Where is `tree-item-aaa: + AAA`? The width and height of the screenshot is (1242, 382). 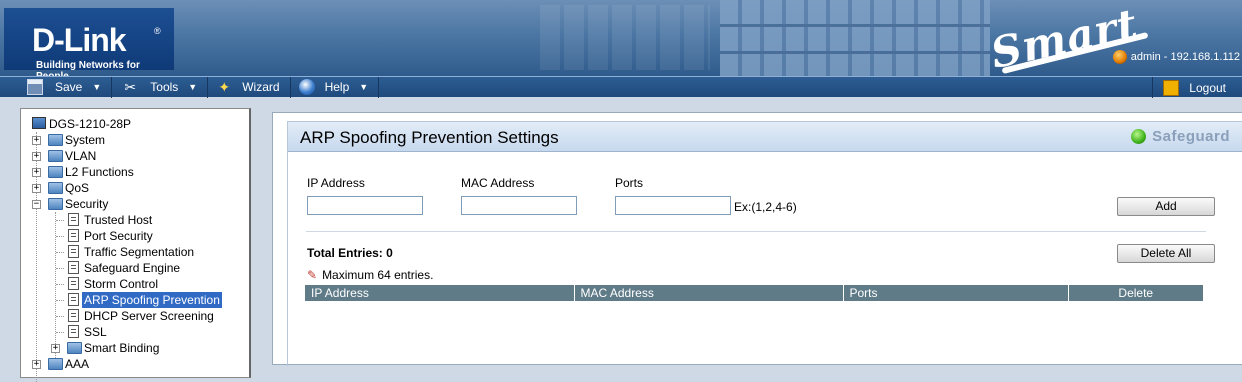
tree-item-aaa: + AAA is located at coordinates (135, 364).